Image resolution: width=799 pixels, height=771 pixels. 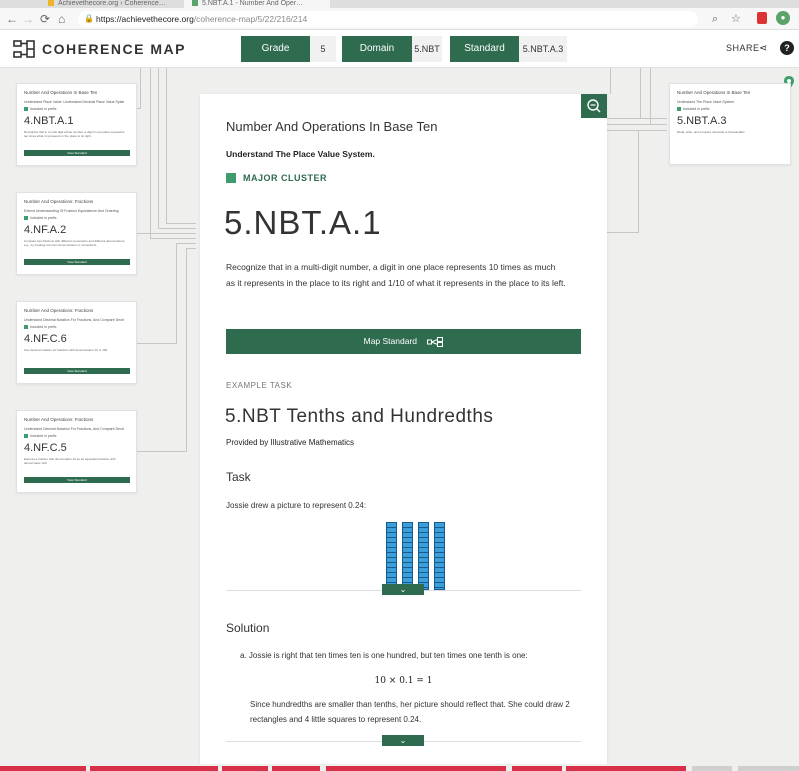 What do you see at coordinates (114, 49) in the screenshot?
I see `app-title: COHERENCE MAP` at bounding box center [114, 49].